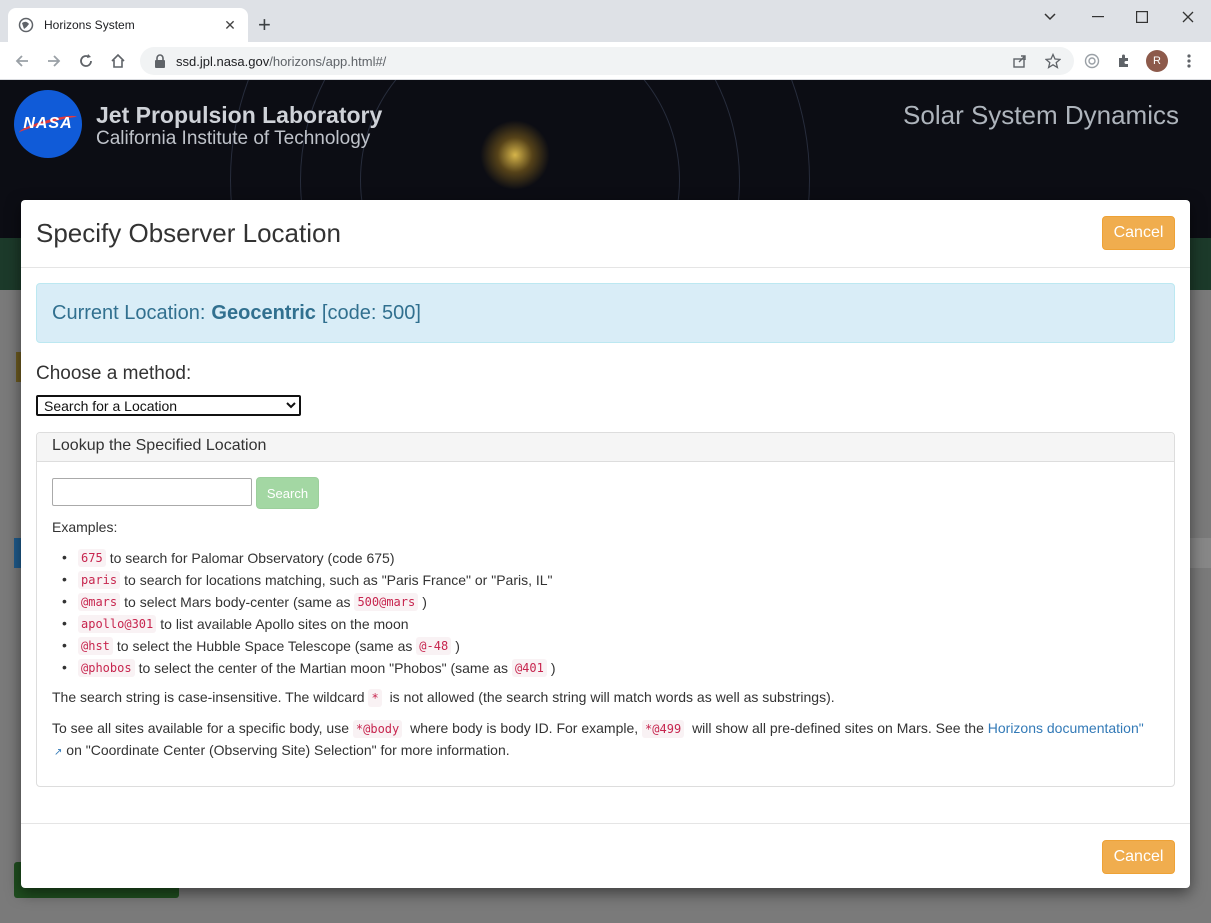  Describe the element at coordinates (1142, 17) in the screenshot. I see `maximize-icon` at that location.